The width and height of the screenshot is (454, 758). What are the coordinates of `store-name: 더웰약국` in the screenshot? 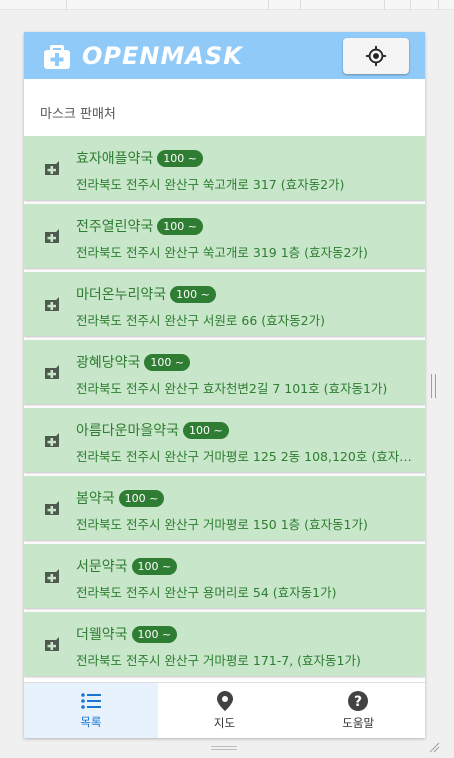 It's located at (102, 635).